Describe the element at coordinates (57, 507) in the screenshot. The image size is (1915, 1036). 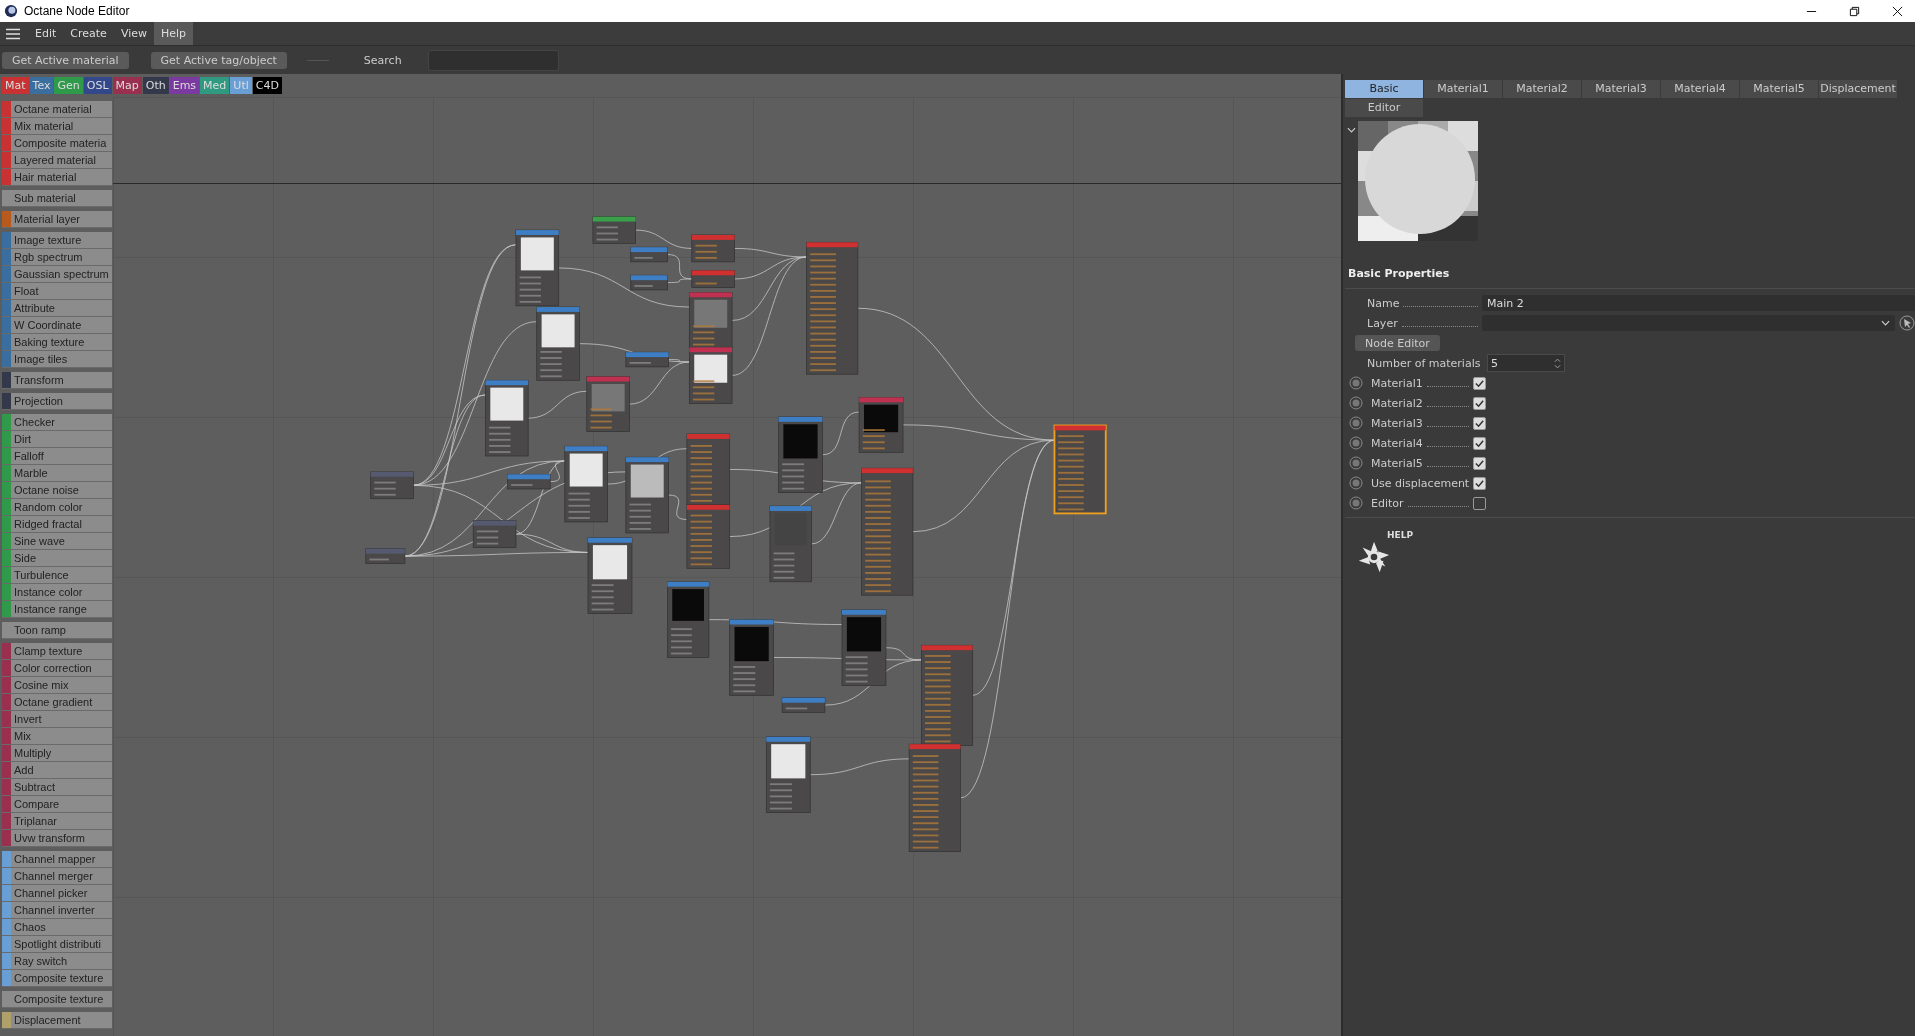
I see `palette-item: Random color` at that location.